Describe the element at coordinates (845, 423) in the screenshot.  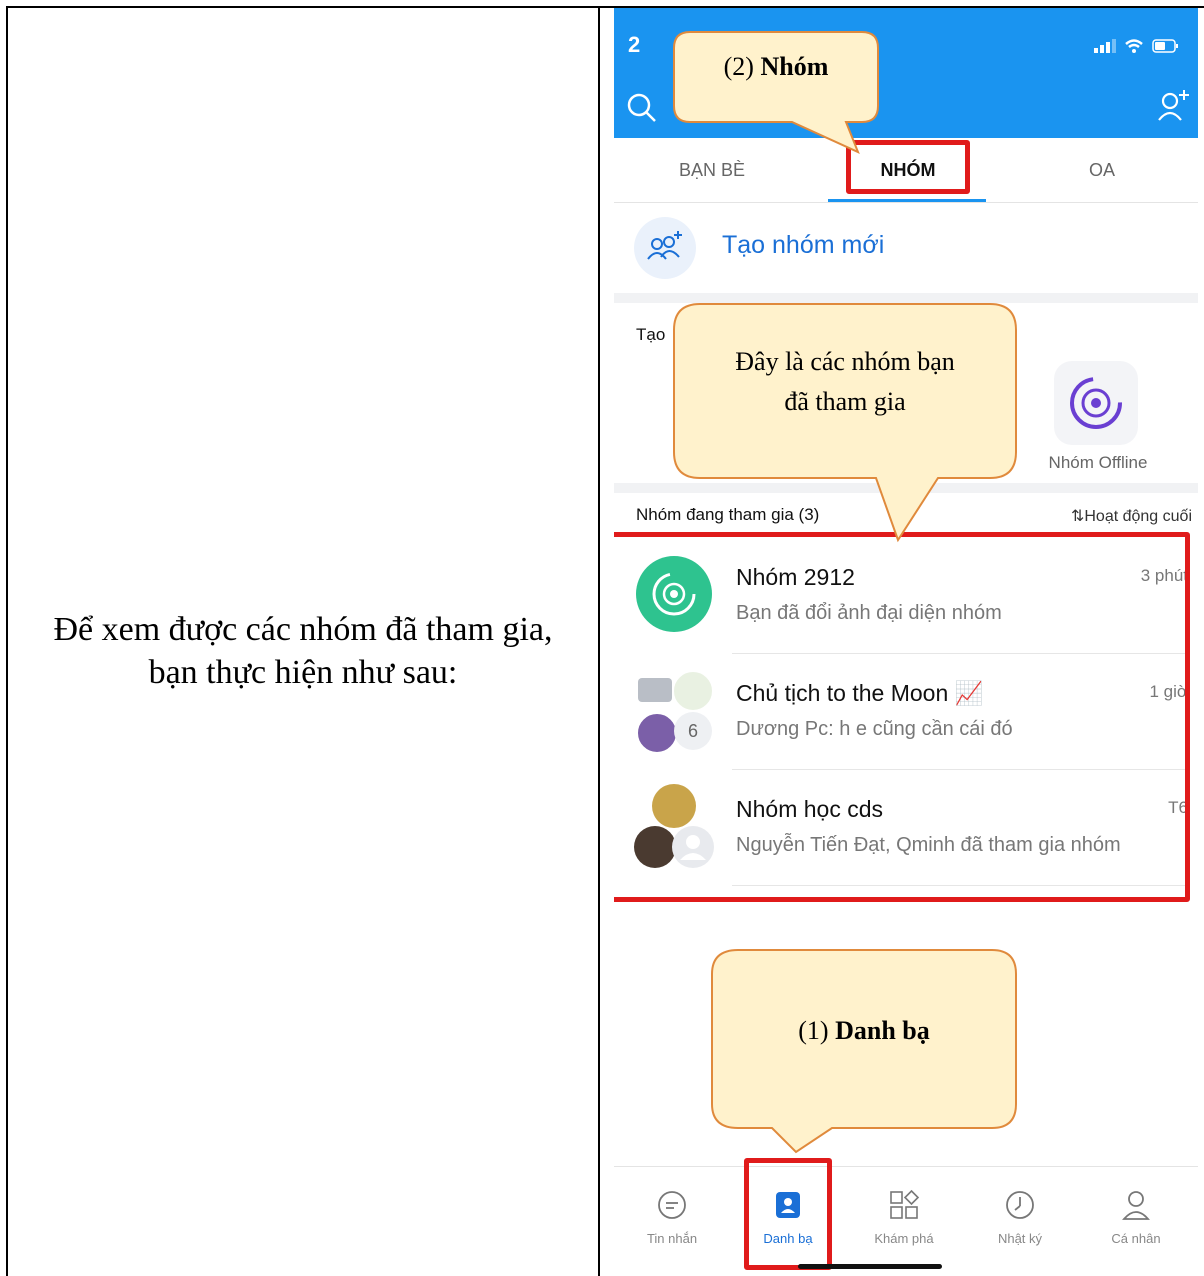
I see `callout-groups-shape` at that location.